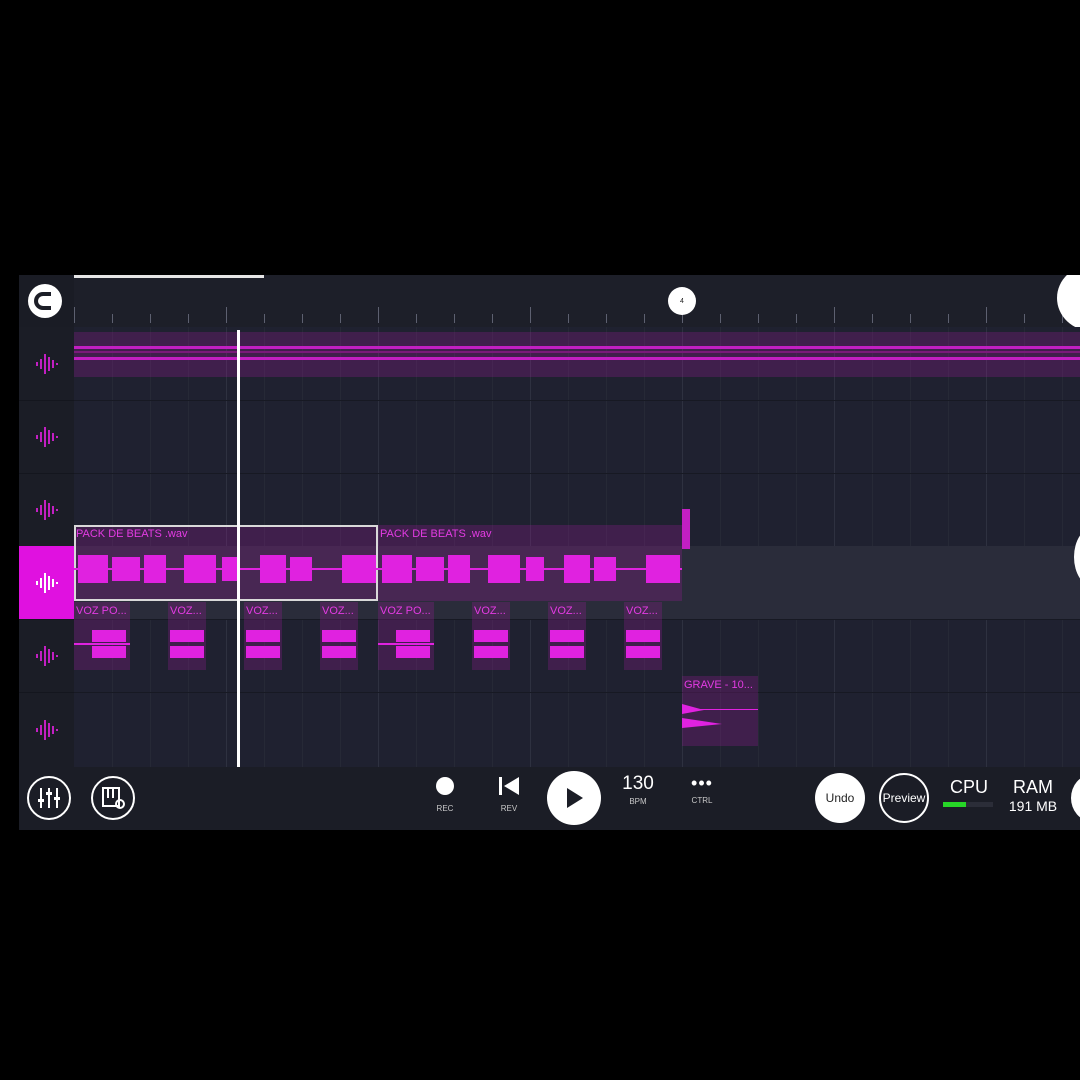 Image resolution: width=1080 pixels, height=1080 pixels. I want to click on cpu-bar, so click(968, 804).